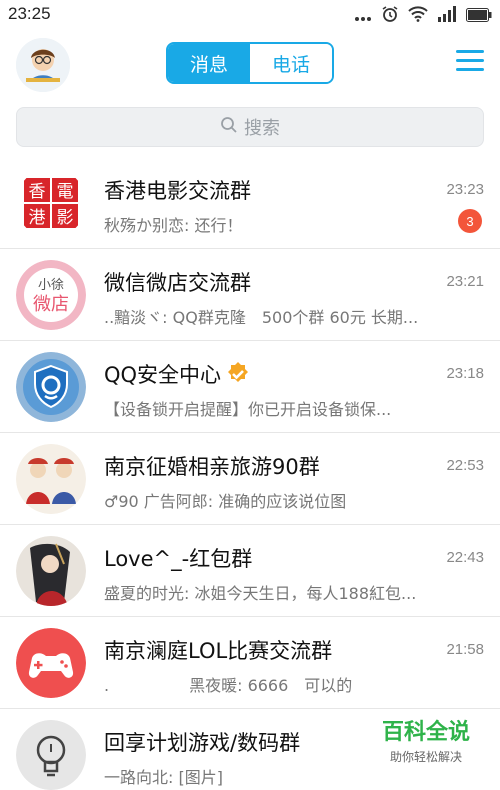 The image size is (500, 790). I want to click on chat-name: 回享计划游戏/数码群, so click(202, 743).